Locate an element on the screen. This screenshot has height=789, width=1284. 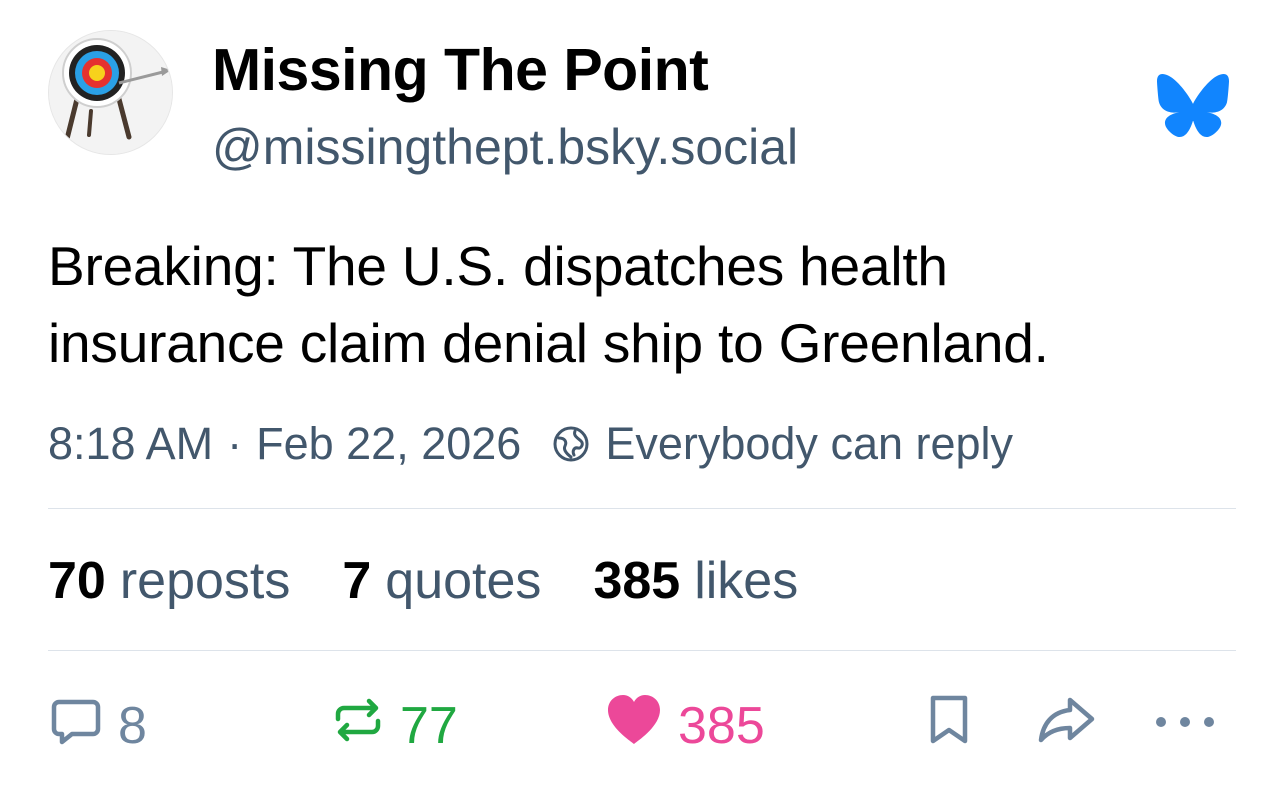
repost-icon is located at coordinates (358, 726).